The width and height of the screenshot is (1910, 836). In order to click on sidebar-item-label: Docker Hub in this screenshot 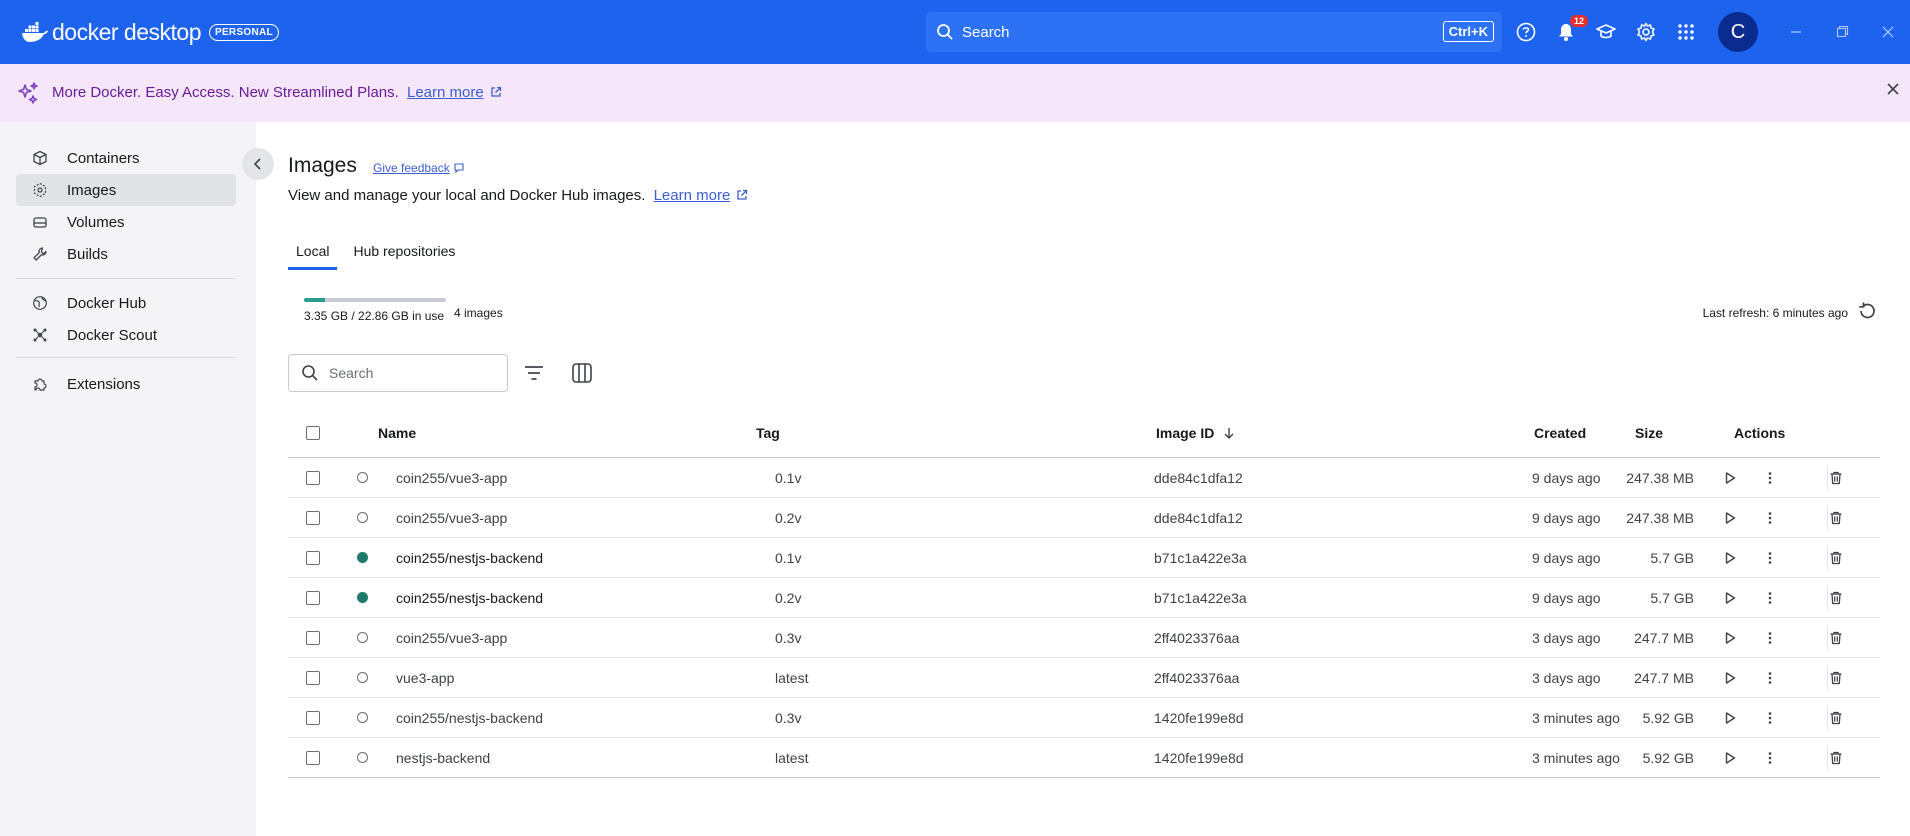, I will do `click(107, 303)`.